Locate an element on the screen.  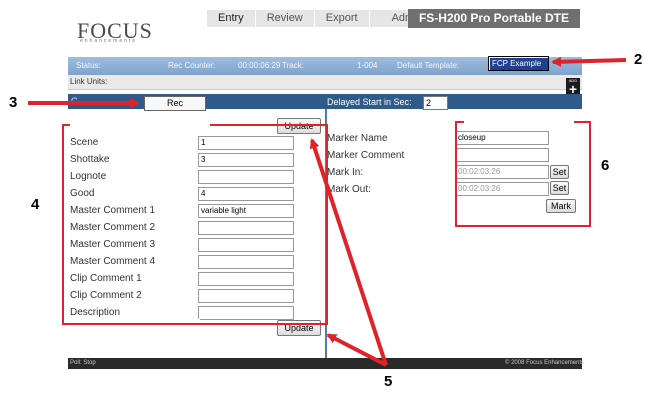
callout-number-2: 2 is located at coordinates (638, 59).